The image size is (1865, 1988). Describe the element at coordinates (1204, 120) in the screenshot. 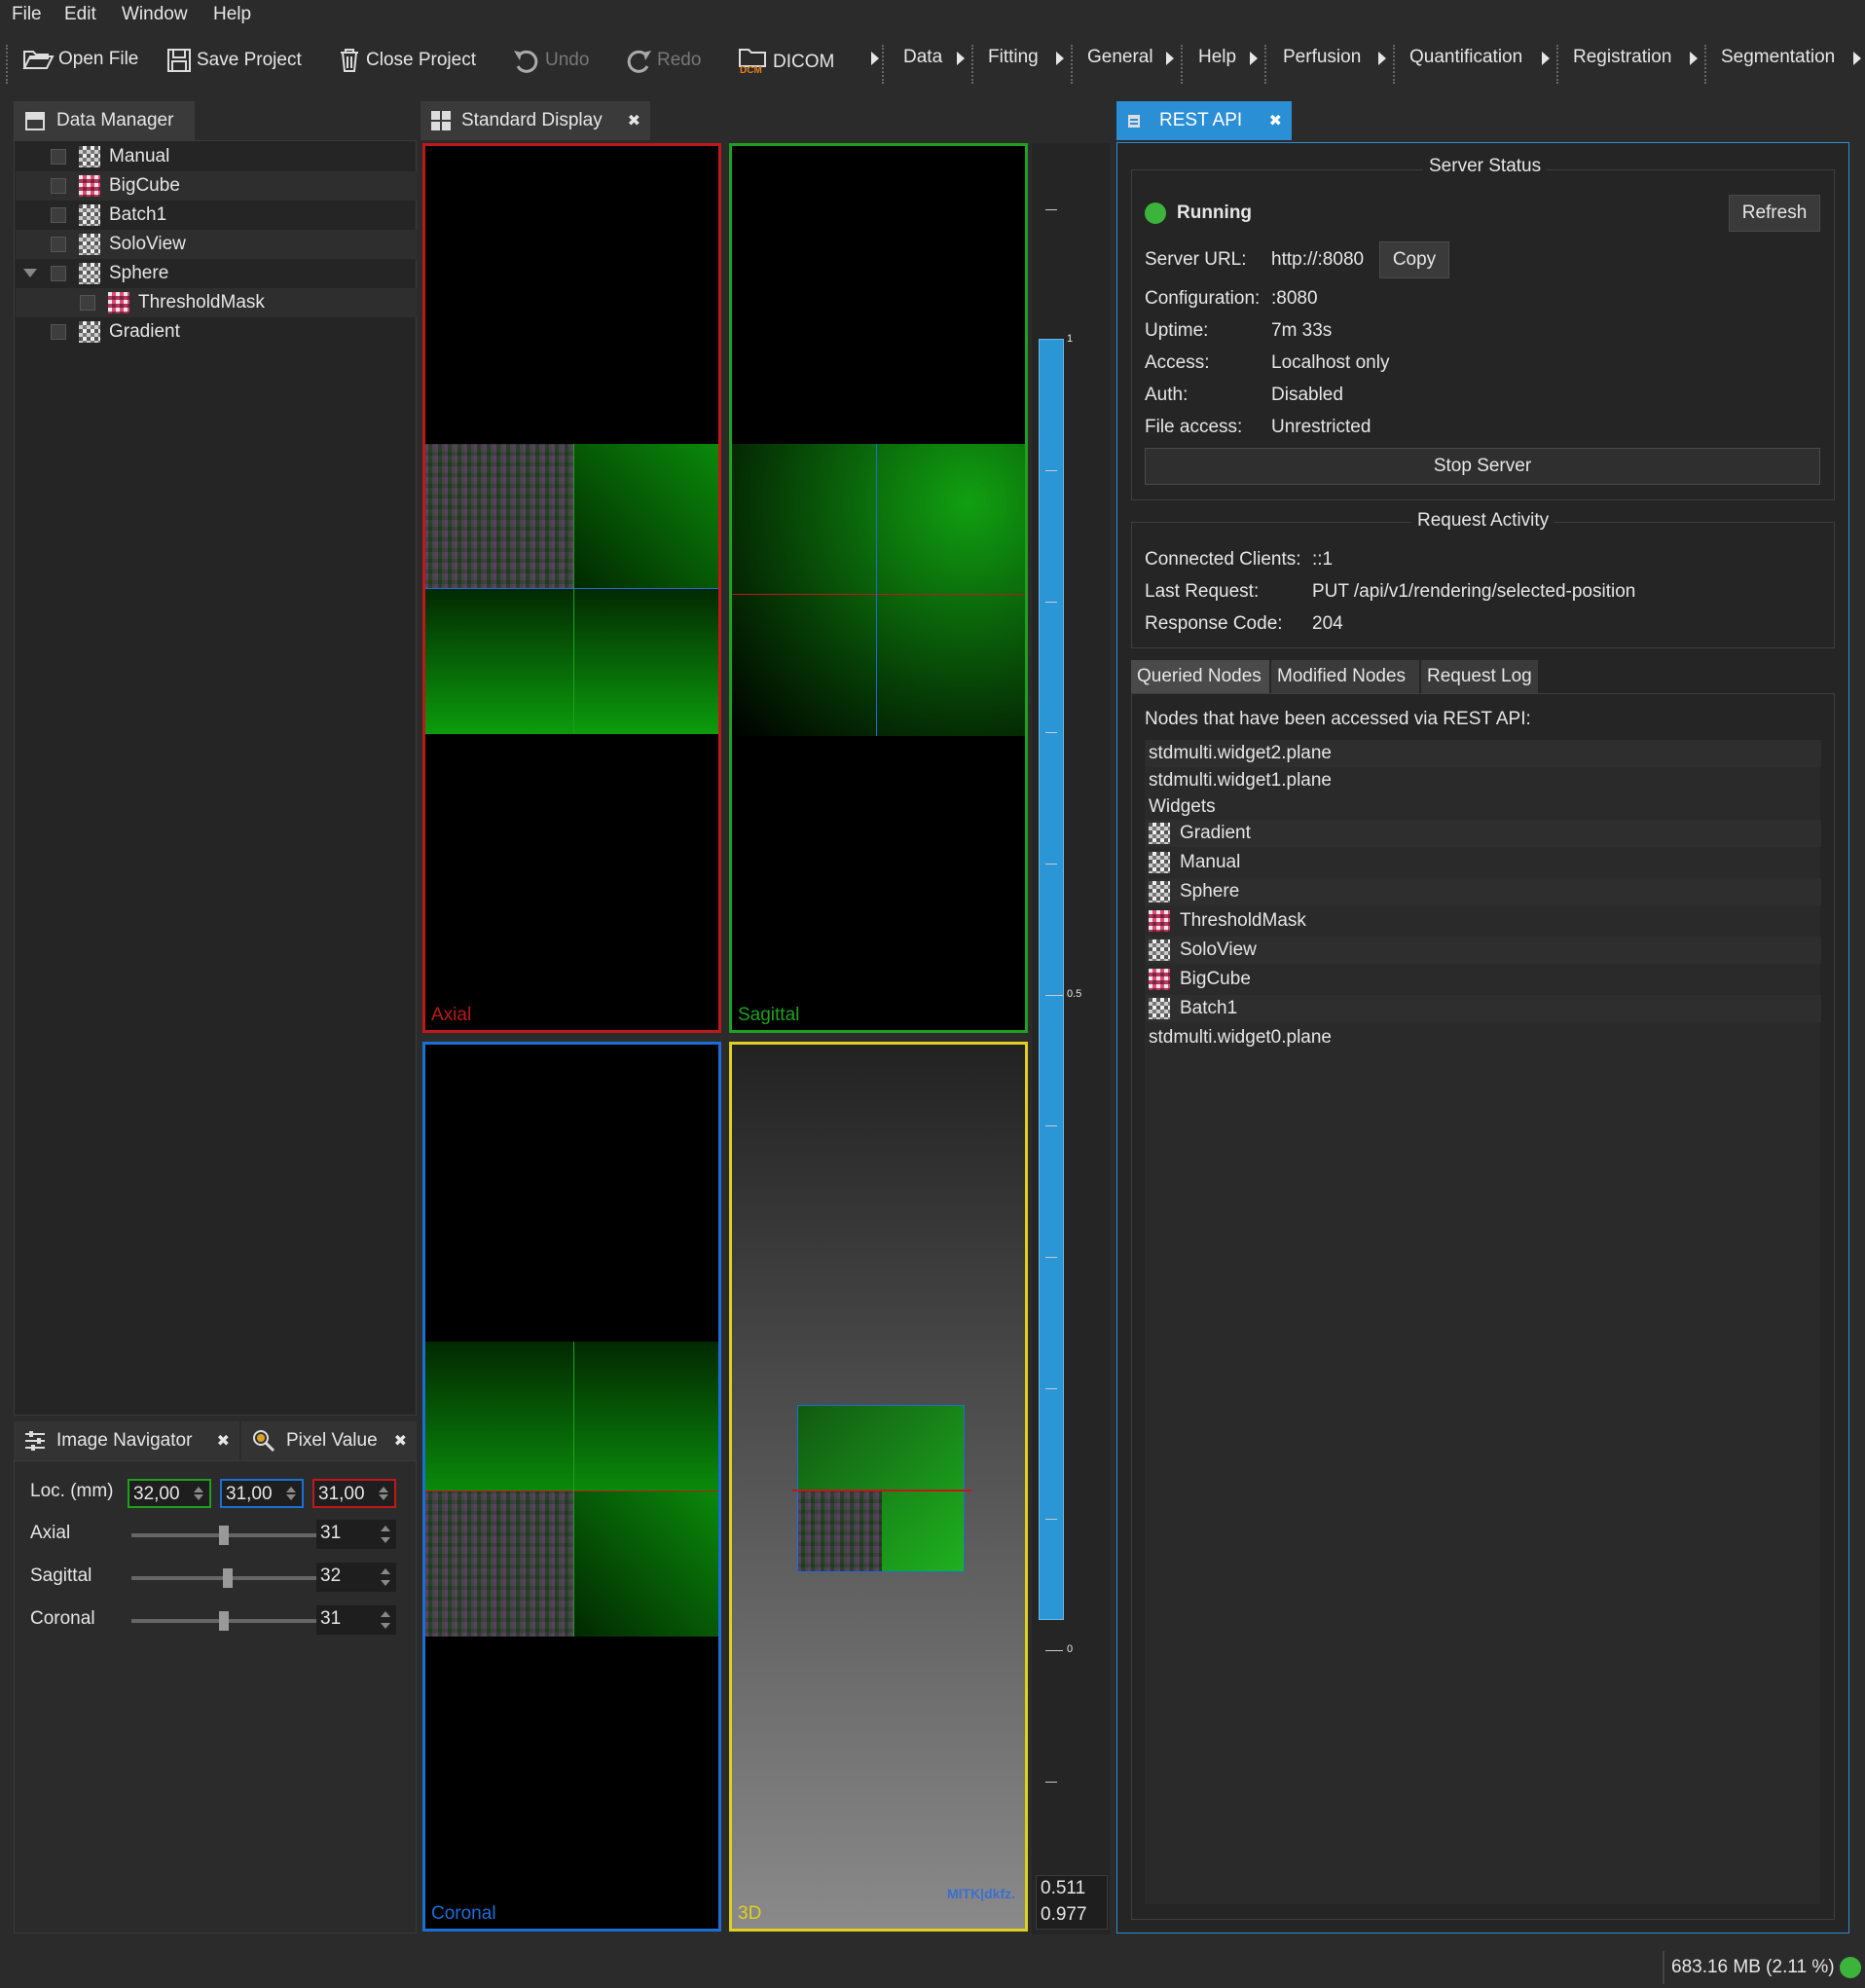

I see `tab-rest-api: REST API ✖` at that location.